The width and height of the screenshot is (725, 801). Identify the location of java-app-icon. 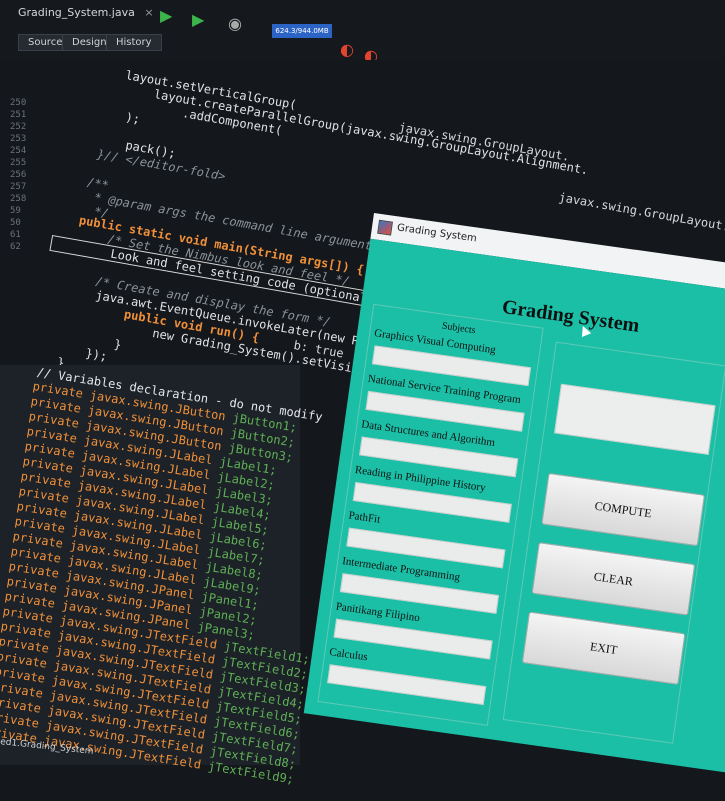
(385, 227).